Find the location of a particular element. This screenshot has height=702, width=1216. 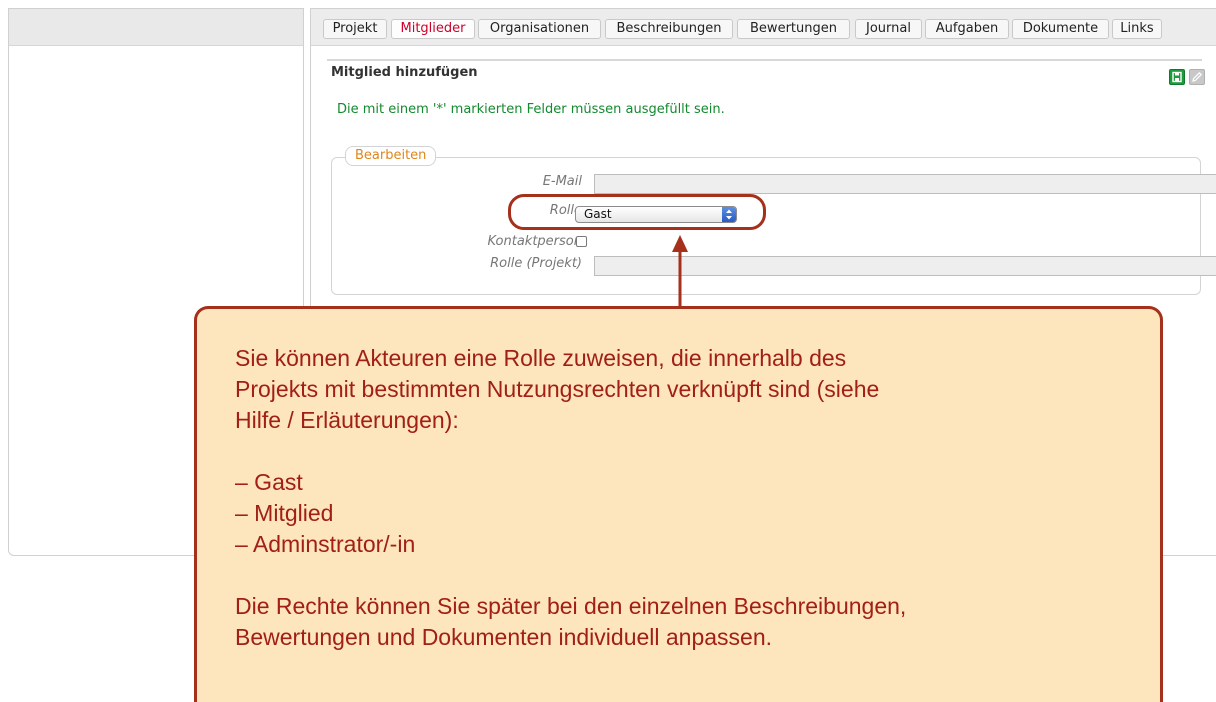

title-divider is located at coordinates (764, 60).